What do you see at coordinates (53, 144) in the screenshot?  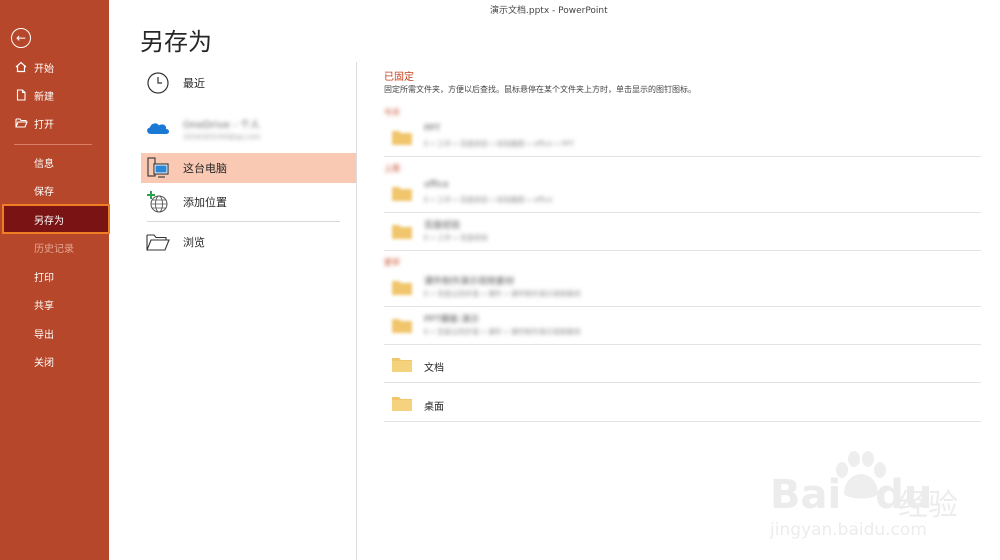 I see `sidebar-divider` at bounding box center [53, 144].